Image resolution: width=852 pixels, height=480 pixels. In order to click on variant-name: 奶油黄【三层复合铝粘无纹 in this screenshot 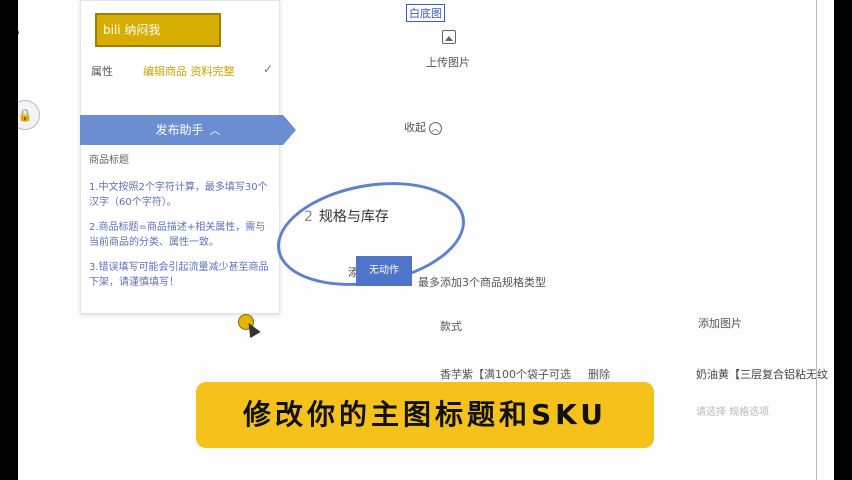, I will do `click(762, 374)`.